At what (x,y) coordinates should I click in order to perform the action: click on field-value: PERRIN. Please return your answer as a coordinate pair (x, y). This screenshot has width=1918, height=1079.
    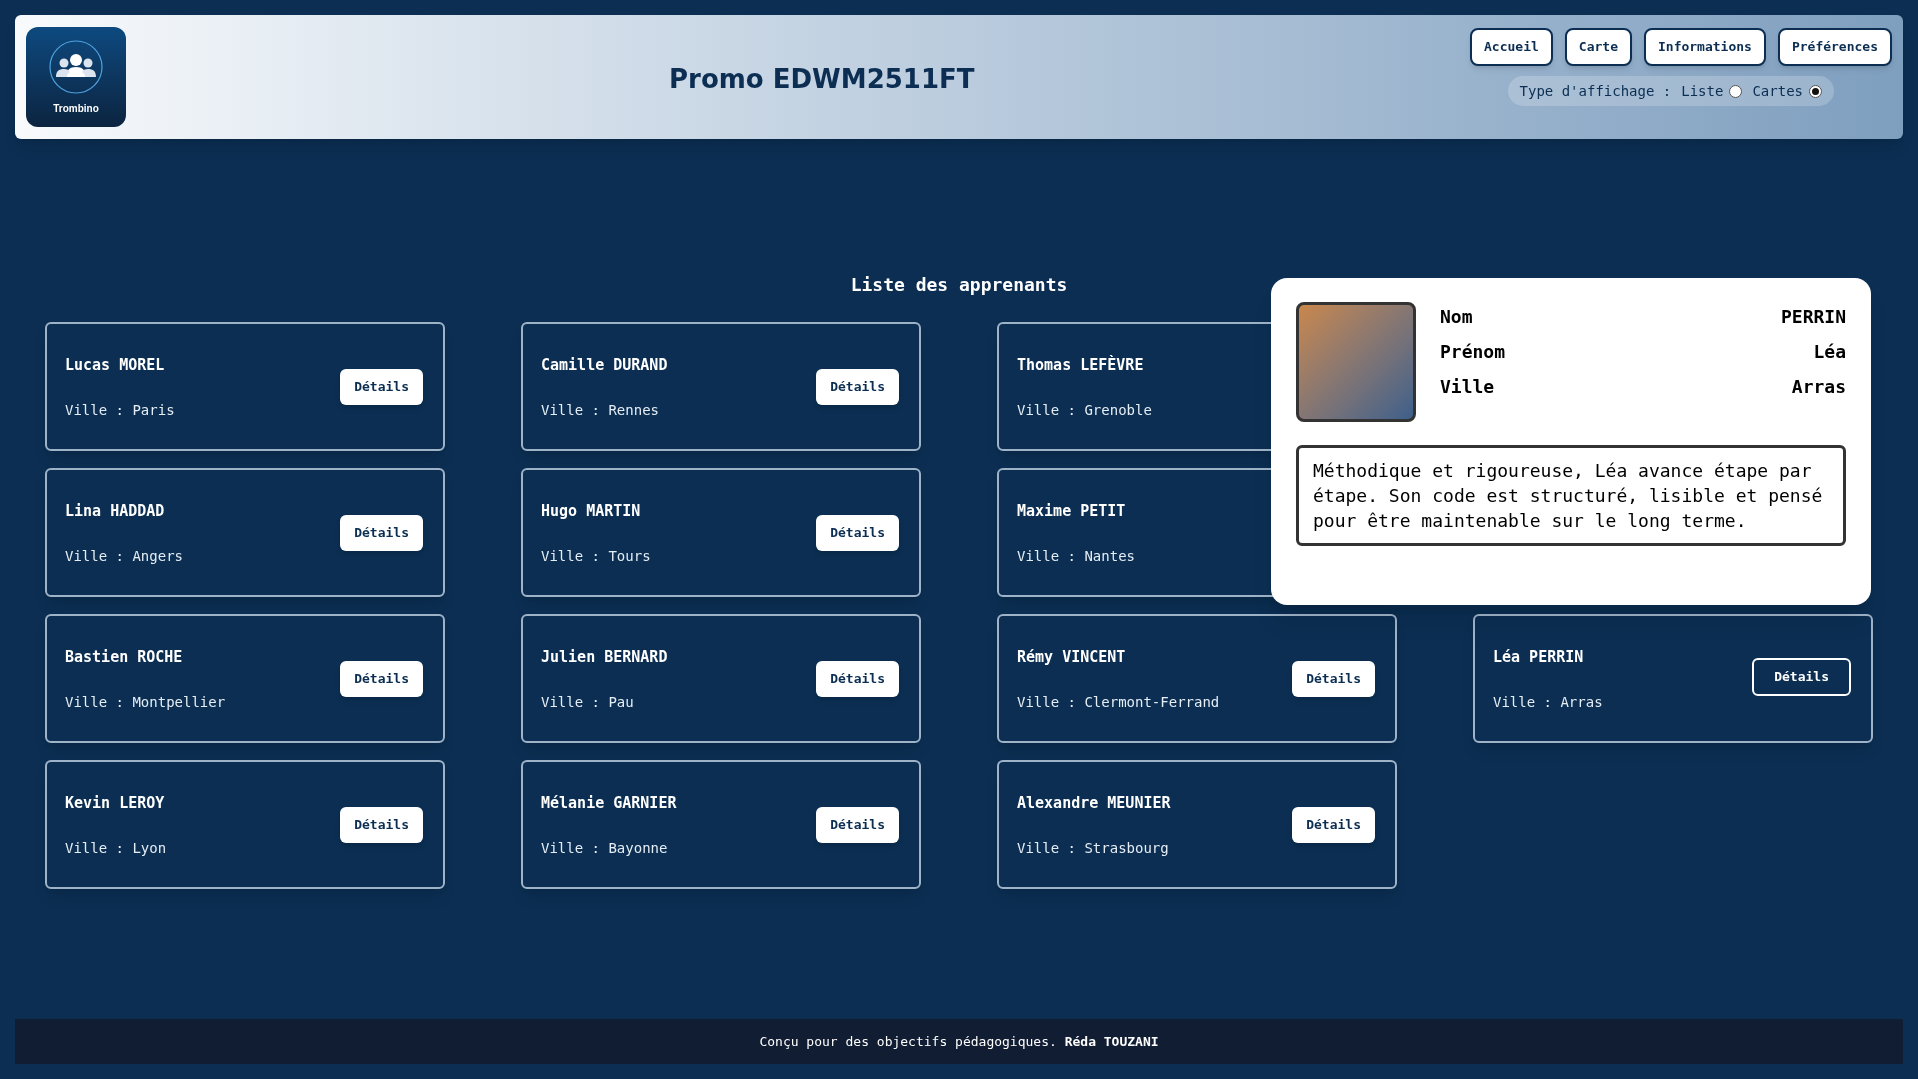
    Looking at the image, I should click on (1813, 317).